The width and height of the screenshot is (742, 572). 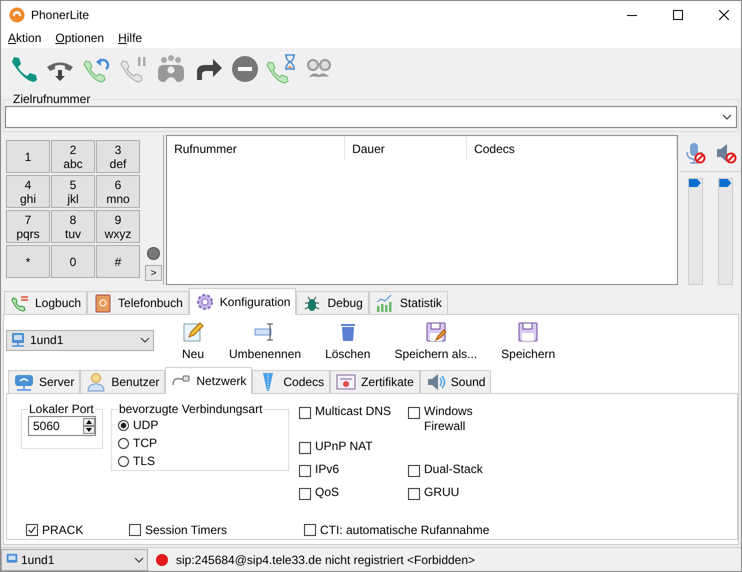 I want to click on tab: Benutzer, so click(x=123, y=382).